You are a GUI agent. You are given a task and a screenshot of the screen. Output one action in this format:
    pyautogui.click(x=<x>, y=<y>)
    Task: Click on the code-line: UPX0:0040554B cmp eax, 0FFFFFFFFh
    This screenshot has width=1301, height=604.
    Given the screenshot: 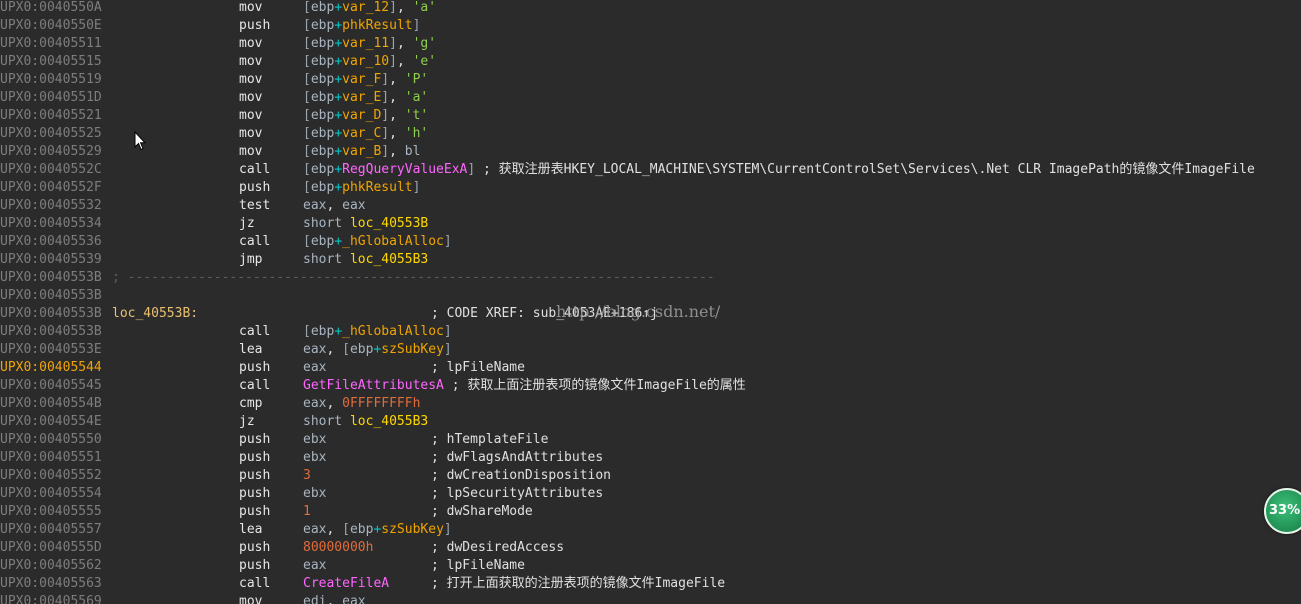 What is the action you would take?
    pyautogui.click(x=650, y=404)
    